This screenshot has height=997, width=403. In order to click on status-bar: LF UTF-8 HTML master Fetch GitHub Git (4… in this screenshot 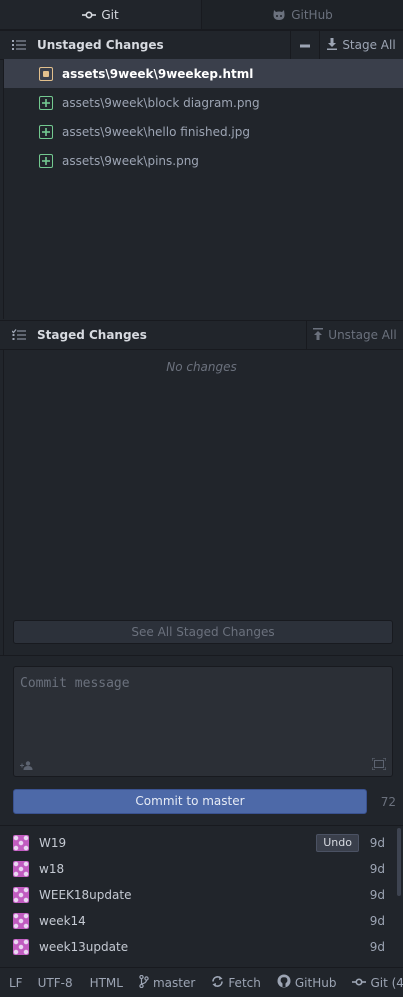, I will do `click(201, 982)`.